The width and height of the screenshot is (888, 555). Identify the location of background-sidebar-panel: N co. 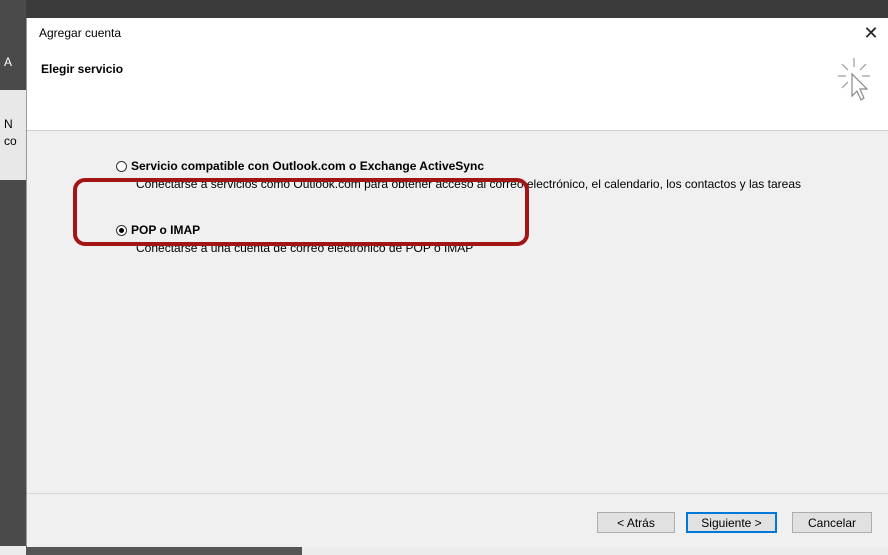
(13, 135).